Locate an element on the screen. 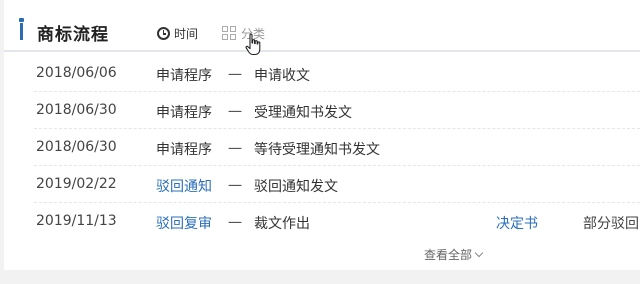  row-description: 申请收文 is located at coordinates (282, 76).